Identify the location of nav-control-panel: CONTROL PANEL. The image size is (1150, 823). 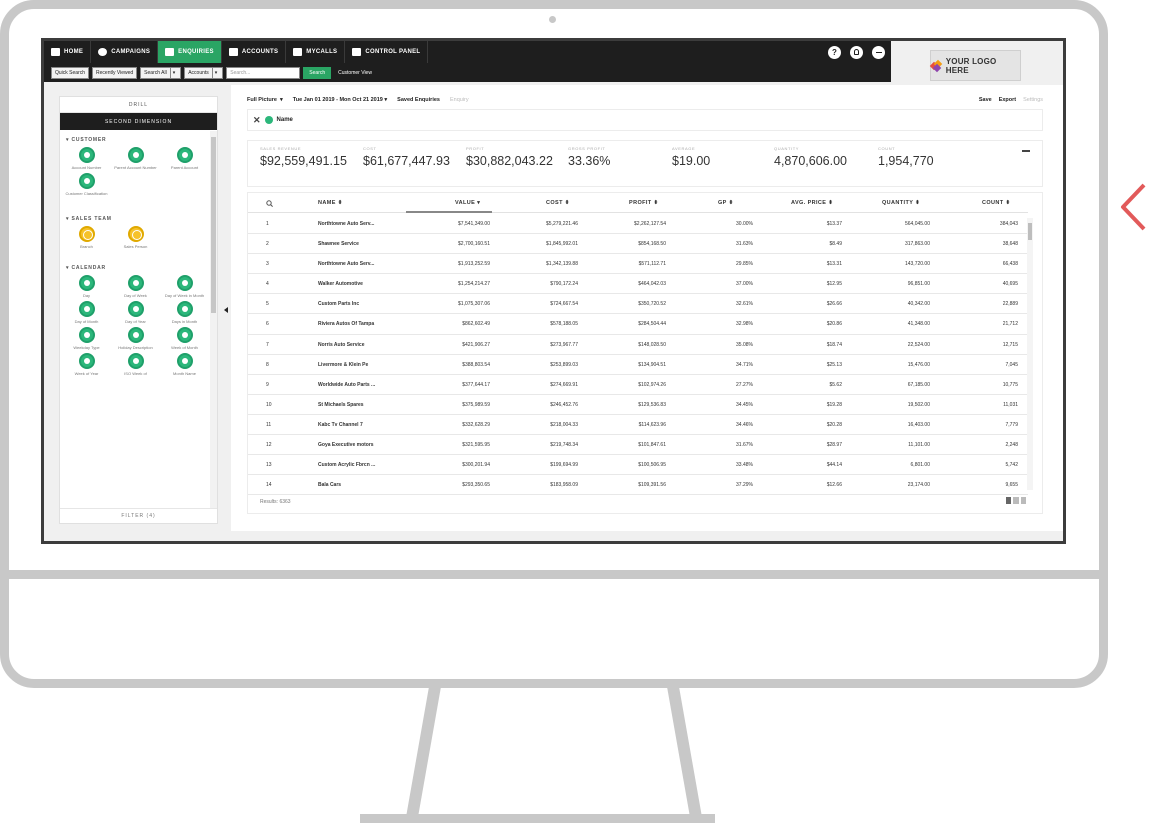
(387, 52).